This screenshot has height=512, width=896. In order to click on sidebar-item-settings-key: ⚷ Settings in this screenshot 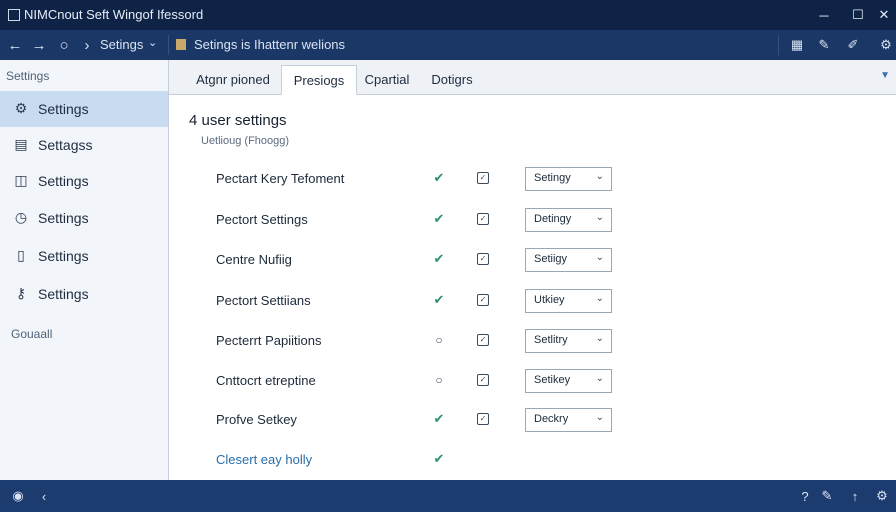, I will do `click(84, 294)`.